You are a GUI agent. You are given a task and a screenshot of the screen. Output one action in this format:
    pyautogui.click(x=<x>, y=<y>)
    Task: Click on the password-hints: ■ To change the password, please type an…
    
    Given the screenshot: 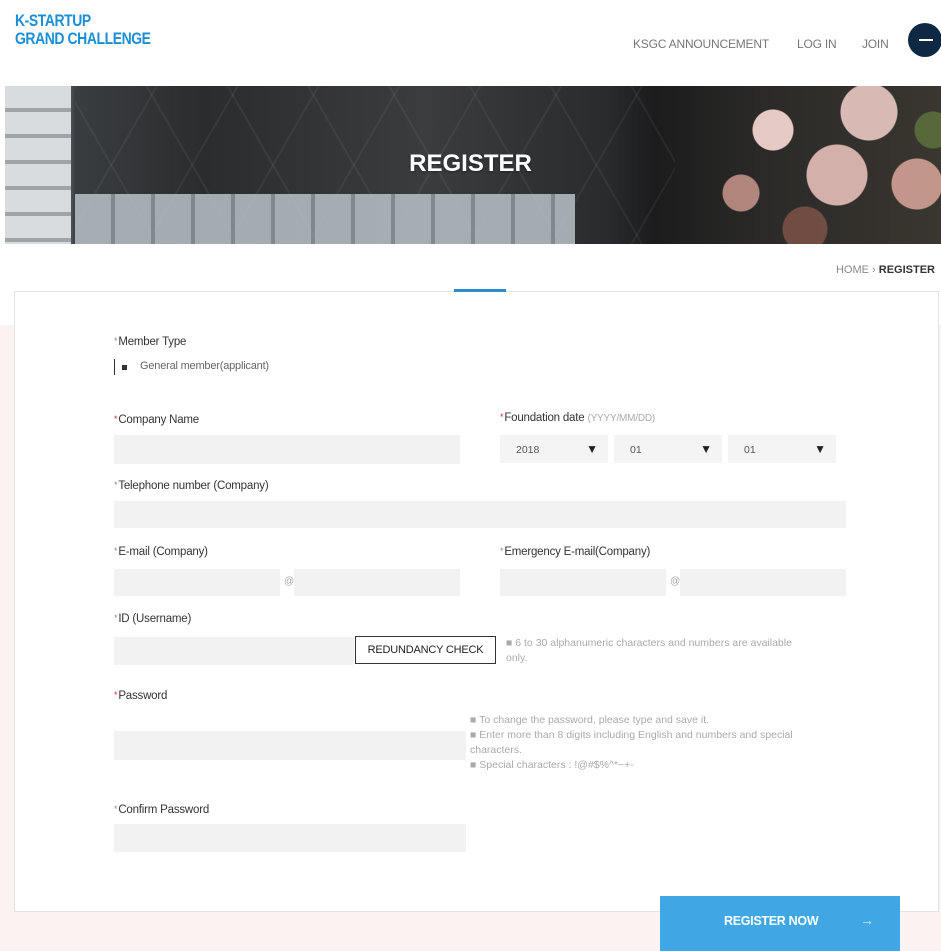 What is the action you would take?
    pyautogui.click(x=645, y=743)
    